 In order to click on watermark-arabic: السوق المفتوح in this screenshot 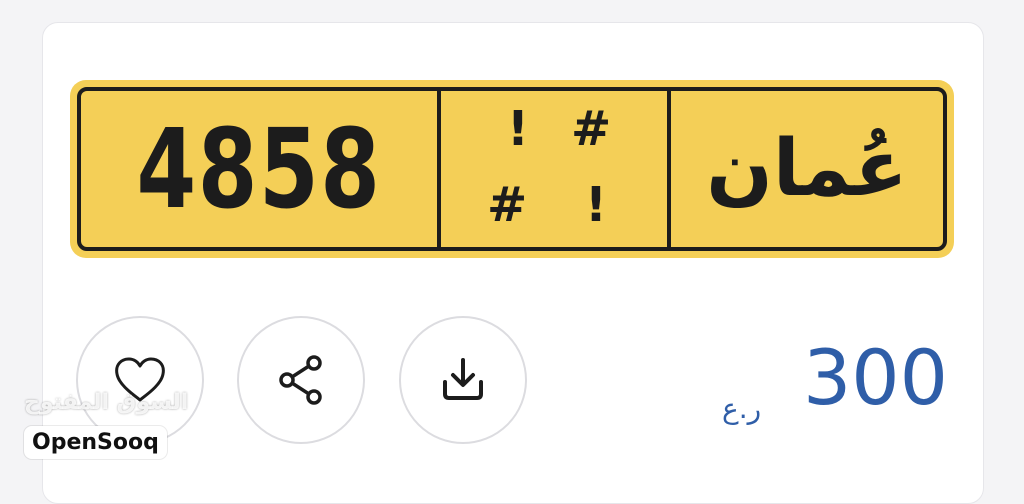, I will do `click(106, 402)`.